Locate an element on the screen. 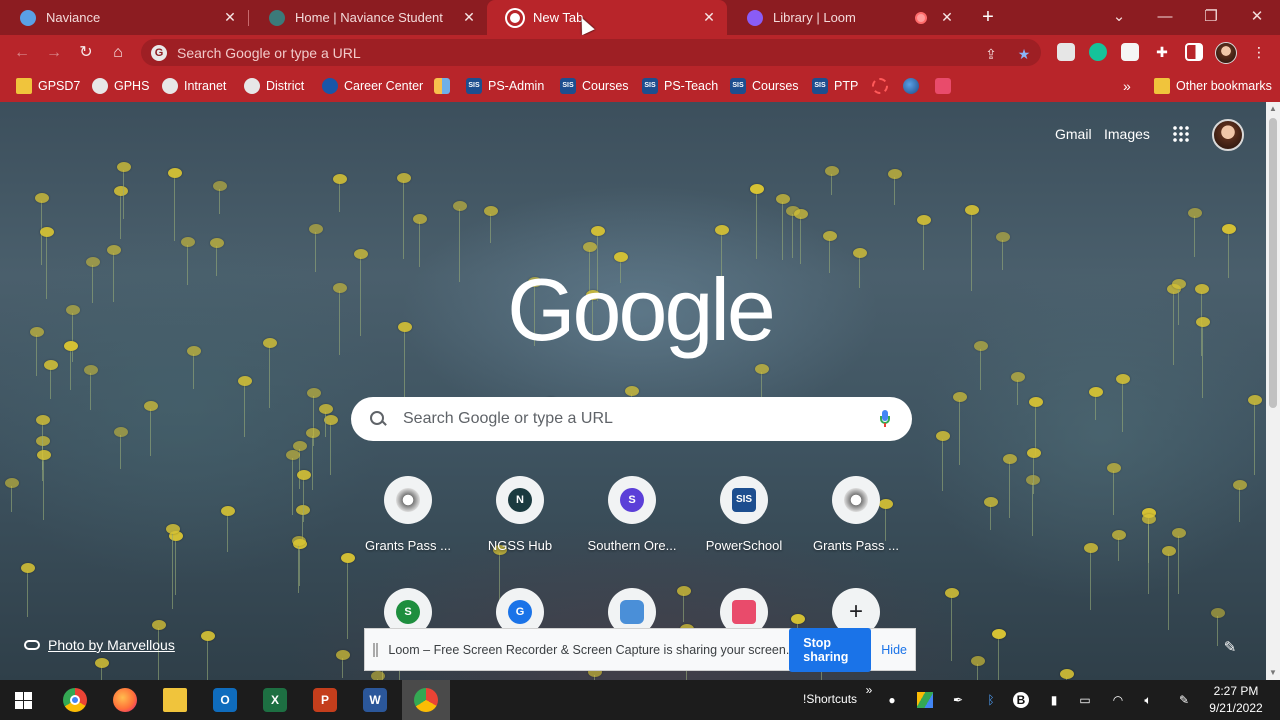 The height and width of the screenshot is (720, 1280). hide-button: Hide is located at coordinates (894, 650).